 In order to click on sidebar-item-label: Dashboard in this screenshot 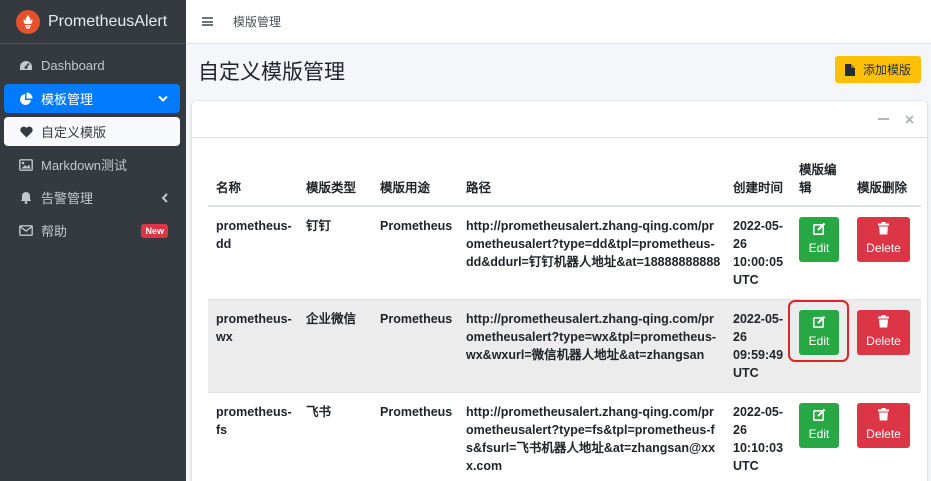, I will do `click(73, 65)`.